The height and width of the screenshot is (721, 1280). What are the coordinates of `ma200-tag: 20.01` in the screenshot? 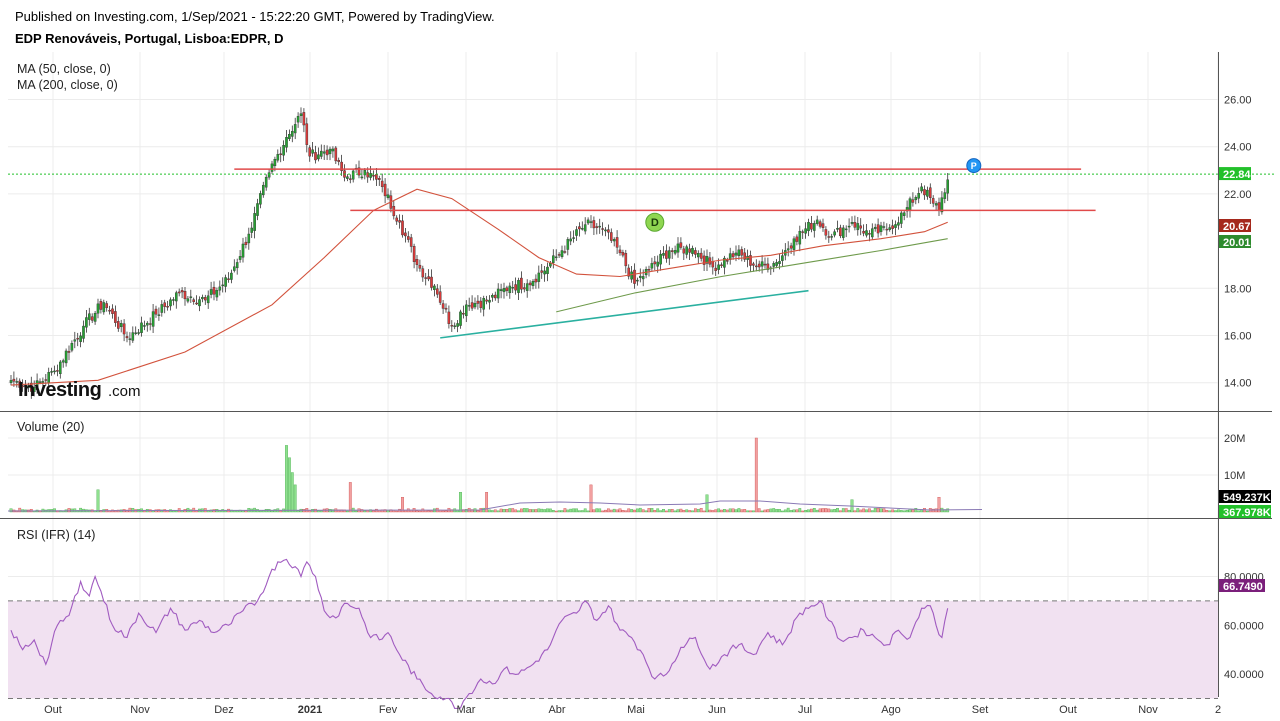 It's located at (1235, 242).